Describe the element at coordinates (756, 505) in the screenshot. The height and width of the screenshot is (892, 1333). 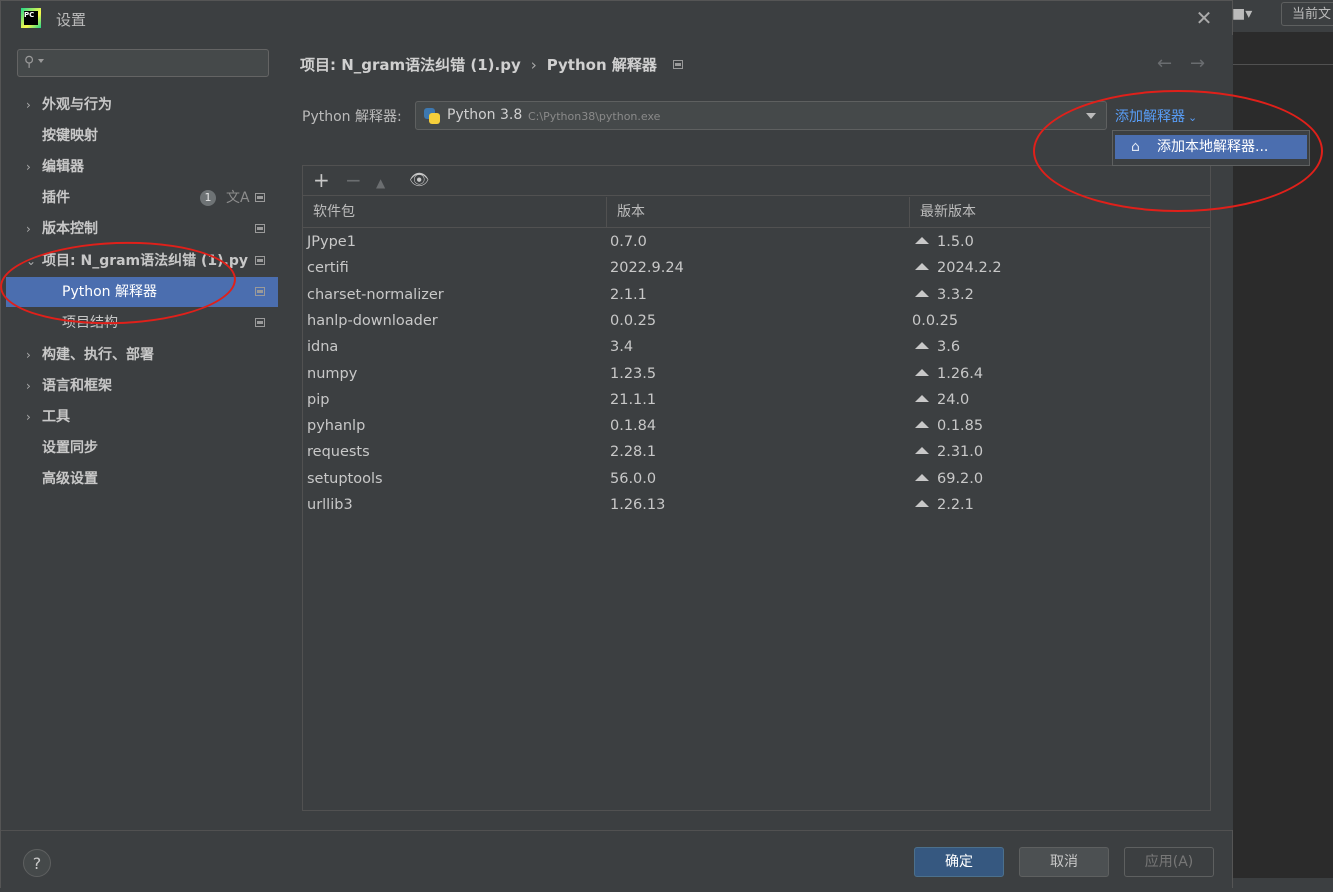
I see `table-row: urllib3 1.26.13 2.2.1` at that location.